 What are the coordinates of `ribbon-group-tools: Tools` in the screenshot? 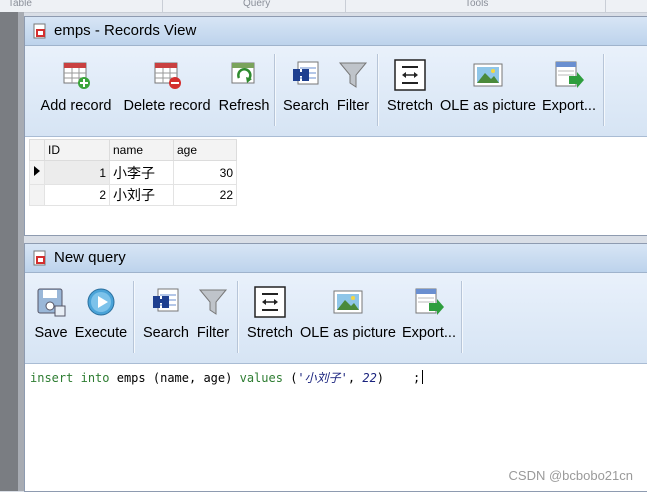 It's located at (477, 4).